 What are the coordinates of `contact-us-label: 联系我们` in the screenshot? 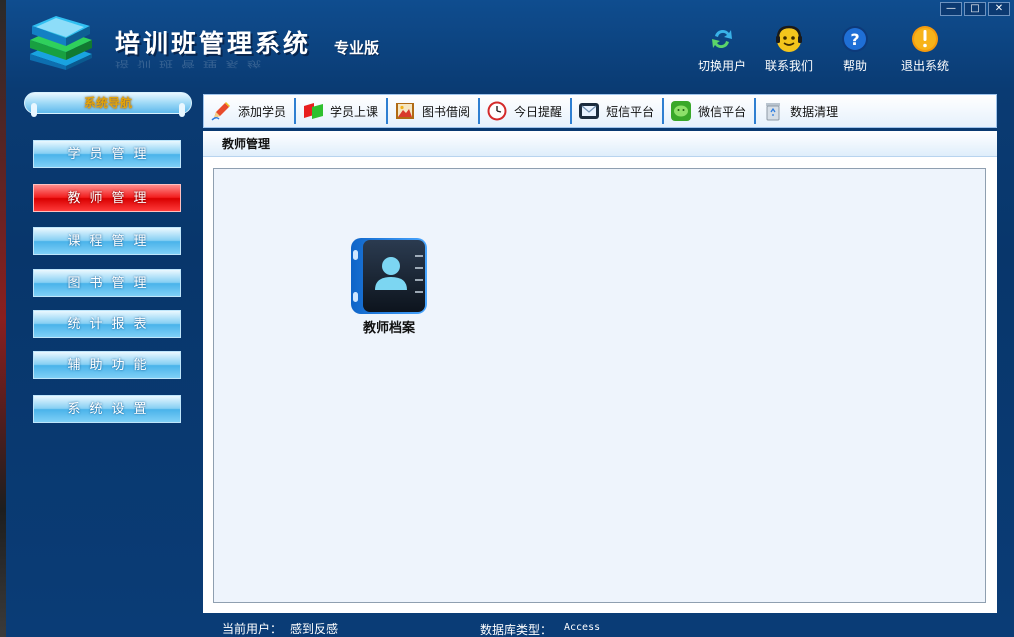 It's located at (788, 66).